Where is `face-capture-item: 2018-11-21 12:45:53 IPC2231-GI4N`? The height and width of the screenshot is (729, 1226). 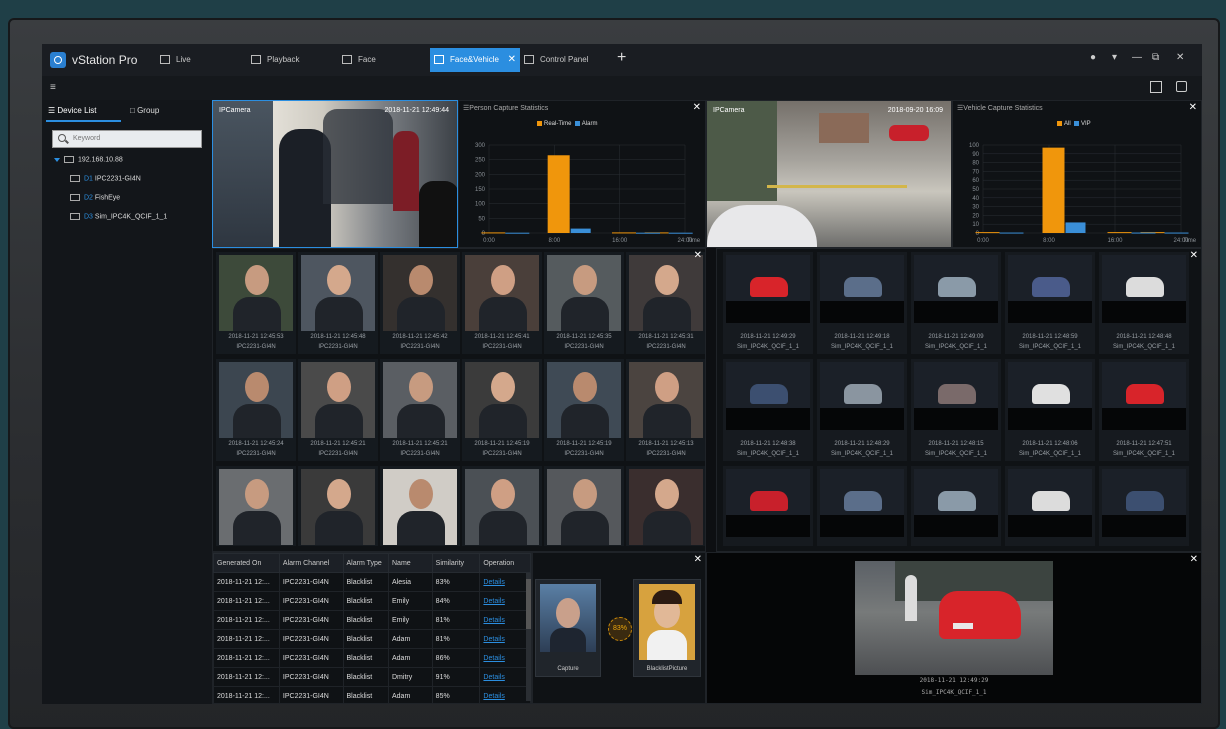 face-capture-item: 2018-11-21 12:45:53 IPC2231-GI4N is located at coordinates (256, 303).